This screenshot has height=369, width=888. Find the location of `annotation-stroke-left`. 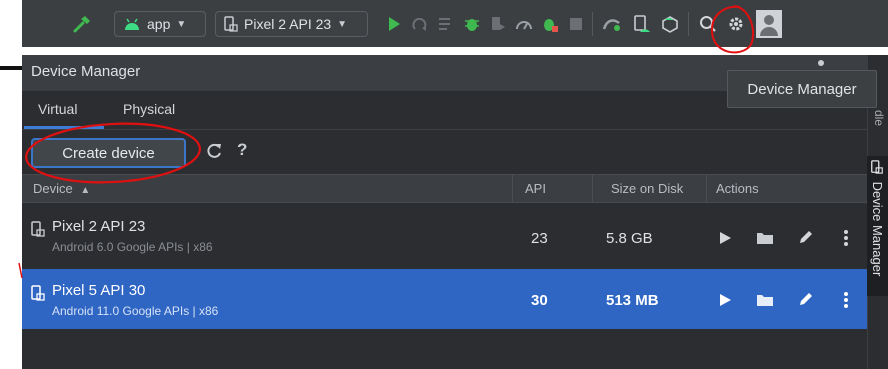

annotation-stroke-left is located at coordinates (20, 270).